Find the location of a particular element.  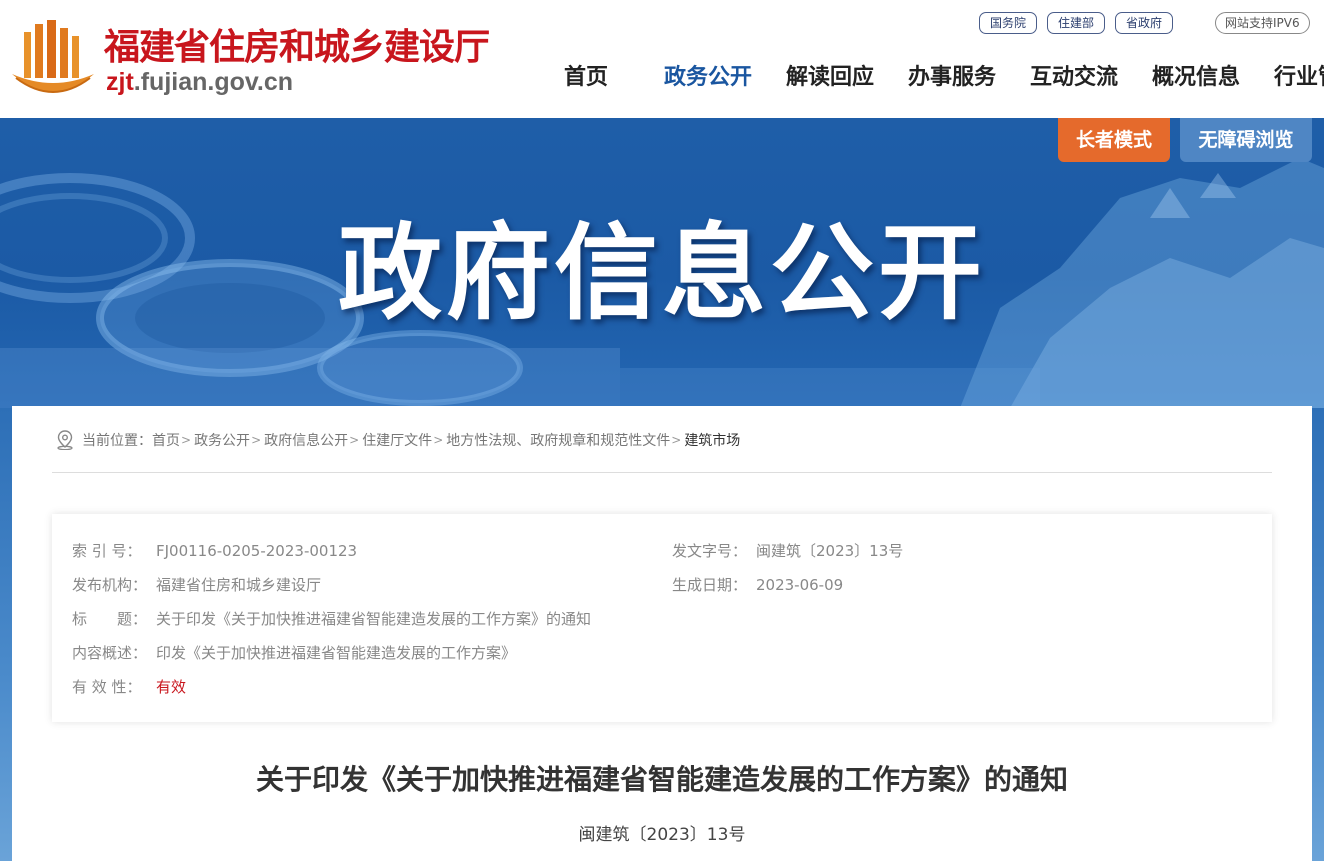

meta-title-value: 关于印发《关于加快推进福建省智能建造发展的工作方案》的通知 is located at coordinates (374, 619).